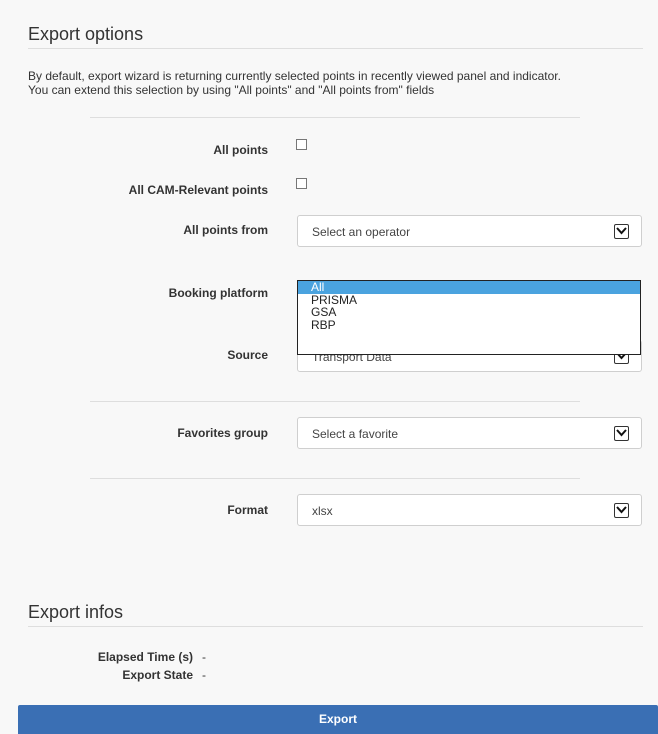 Image resolution: width=658 pixels, height=734 pixels. Describe the element at coordinates (469, 312) in the screenshot. I see `booking-platform-option: GSA` at that location.